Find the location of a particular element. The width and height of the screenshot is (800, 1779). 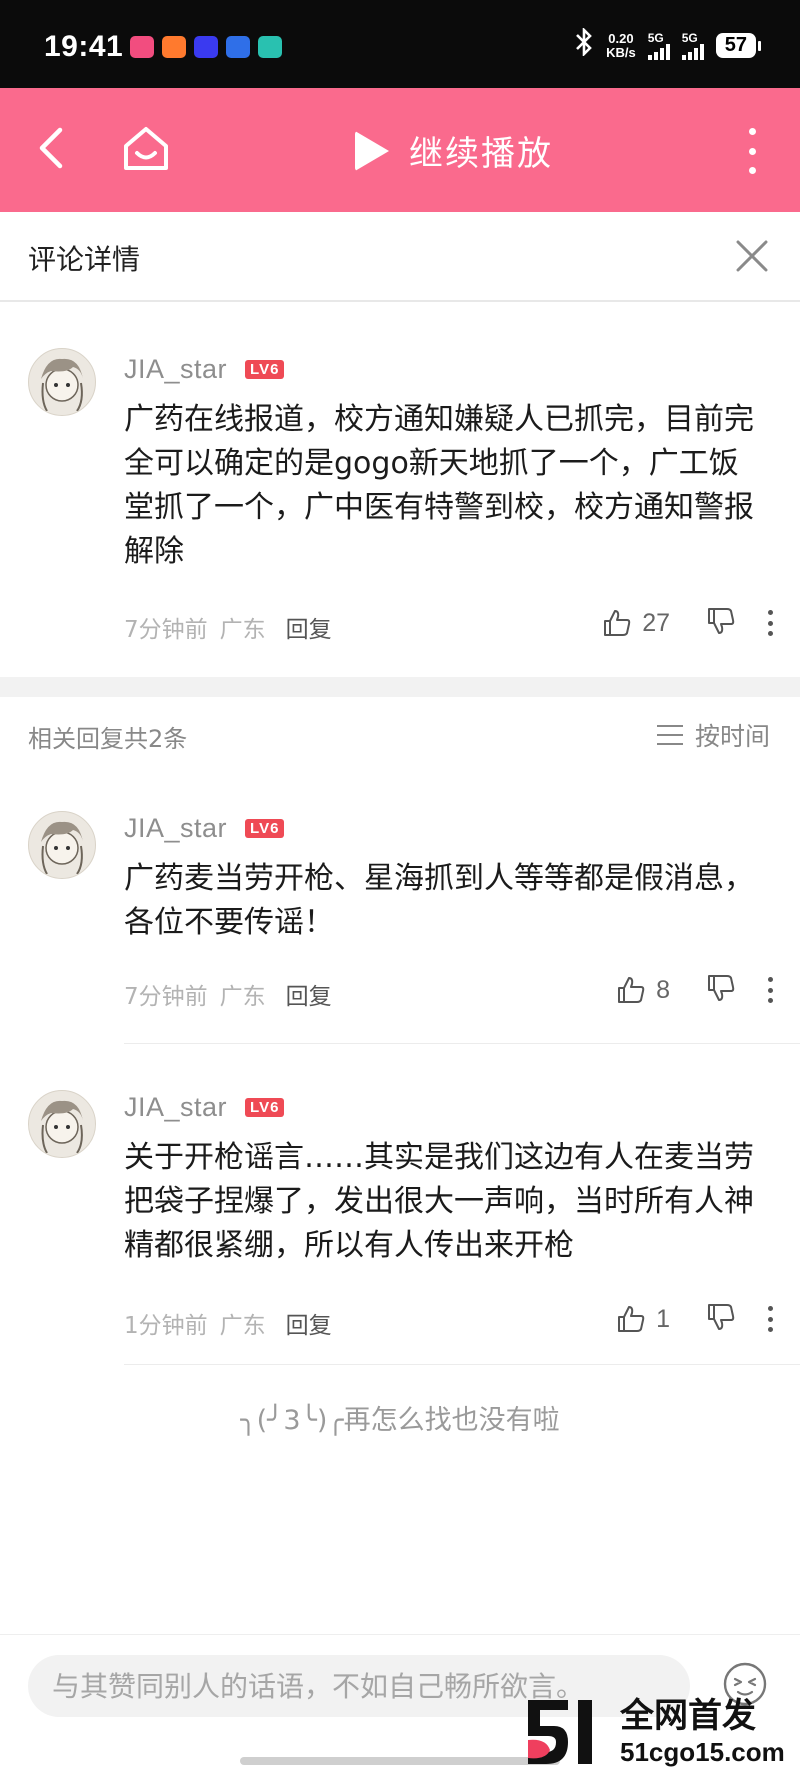

watermark: 全网首发 51cgo15.com is located at coordinates (659, 1732).